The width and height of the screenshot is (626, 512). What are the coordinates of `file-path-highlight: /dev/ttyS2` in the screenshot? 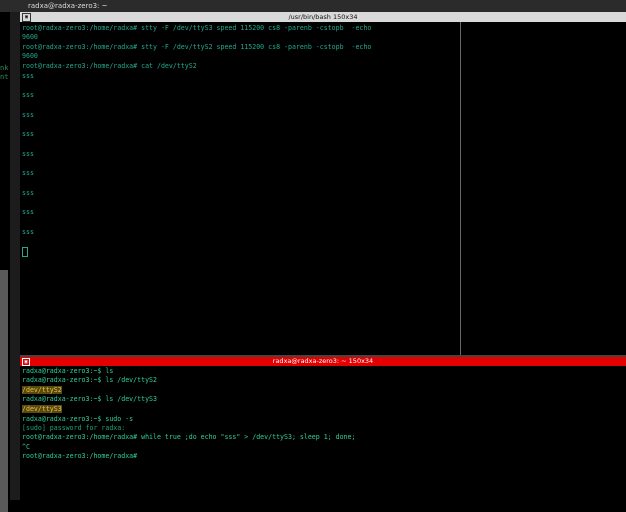 It's located at (42, 390).